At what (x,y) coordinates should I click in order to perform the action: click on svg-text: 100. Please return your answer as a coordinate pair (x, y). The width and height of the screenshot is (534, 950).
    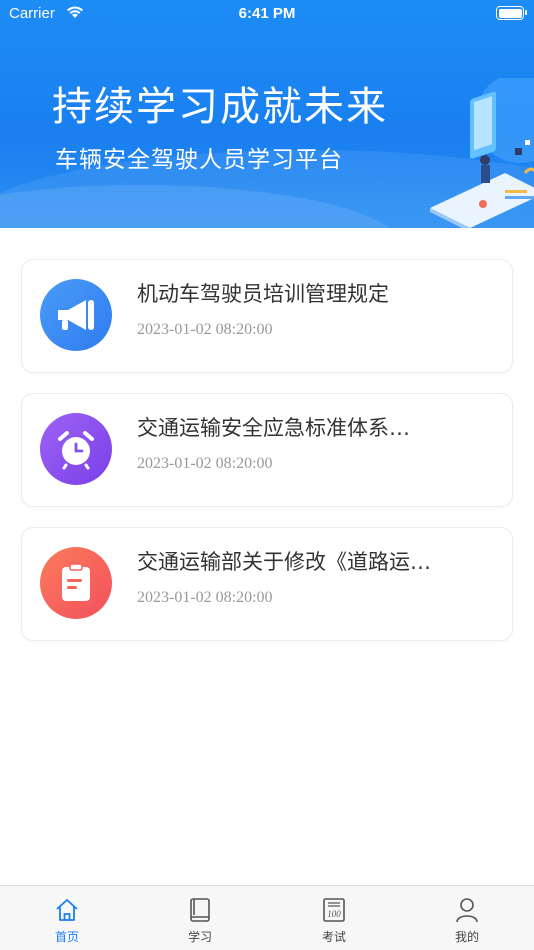
    Looking at the image, I should click on (334, 914).